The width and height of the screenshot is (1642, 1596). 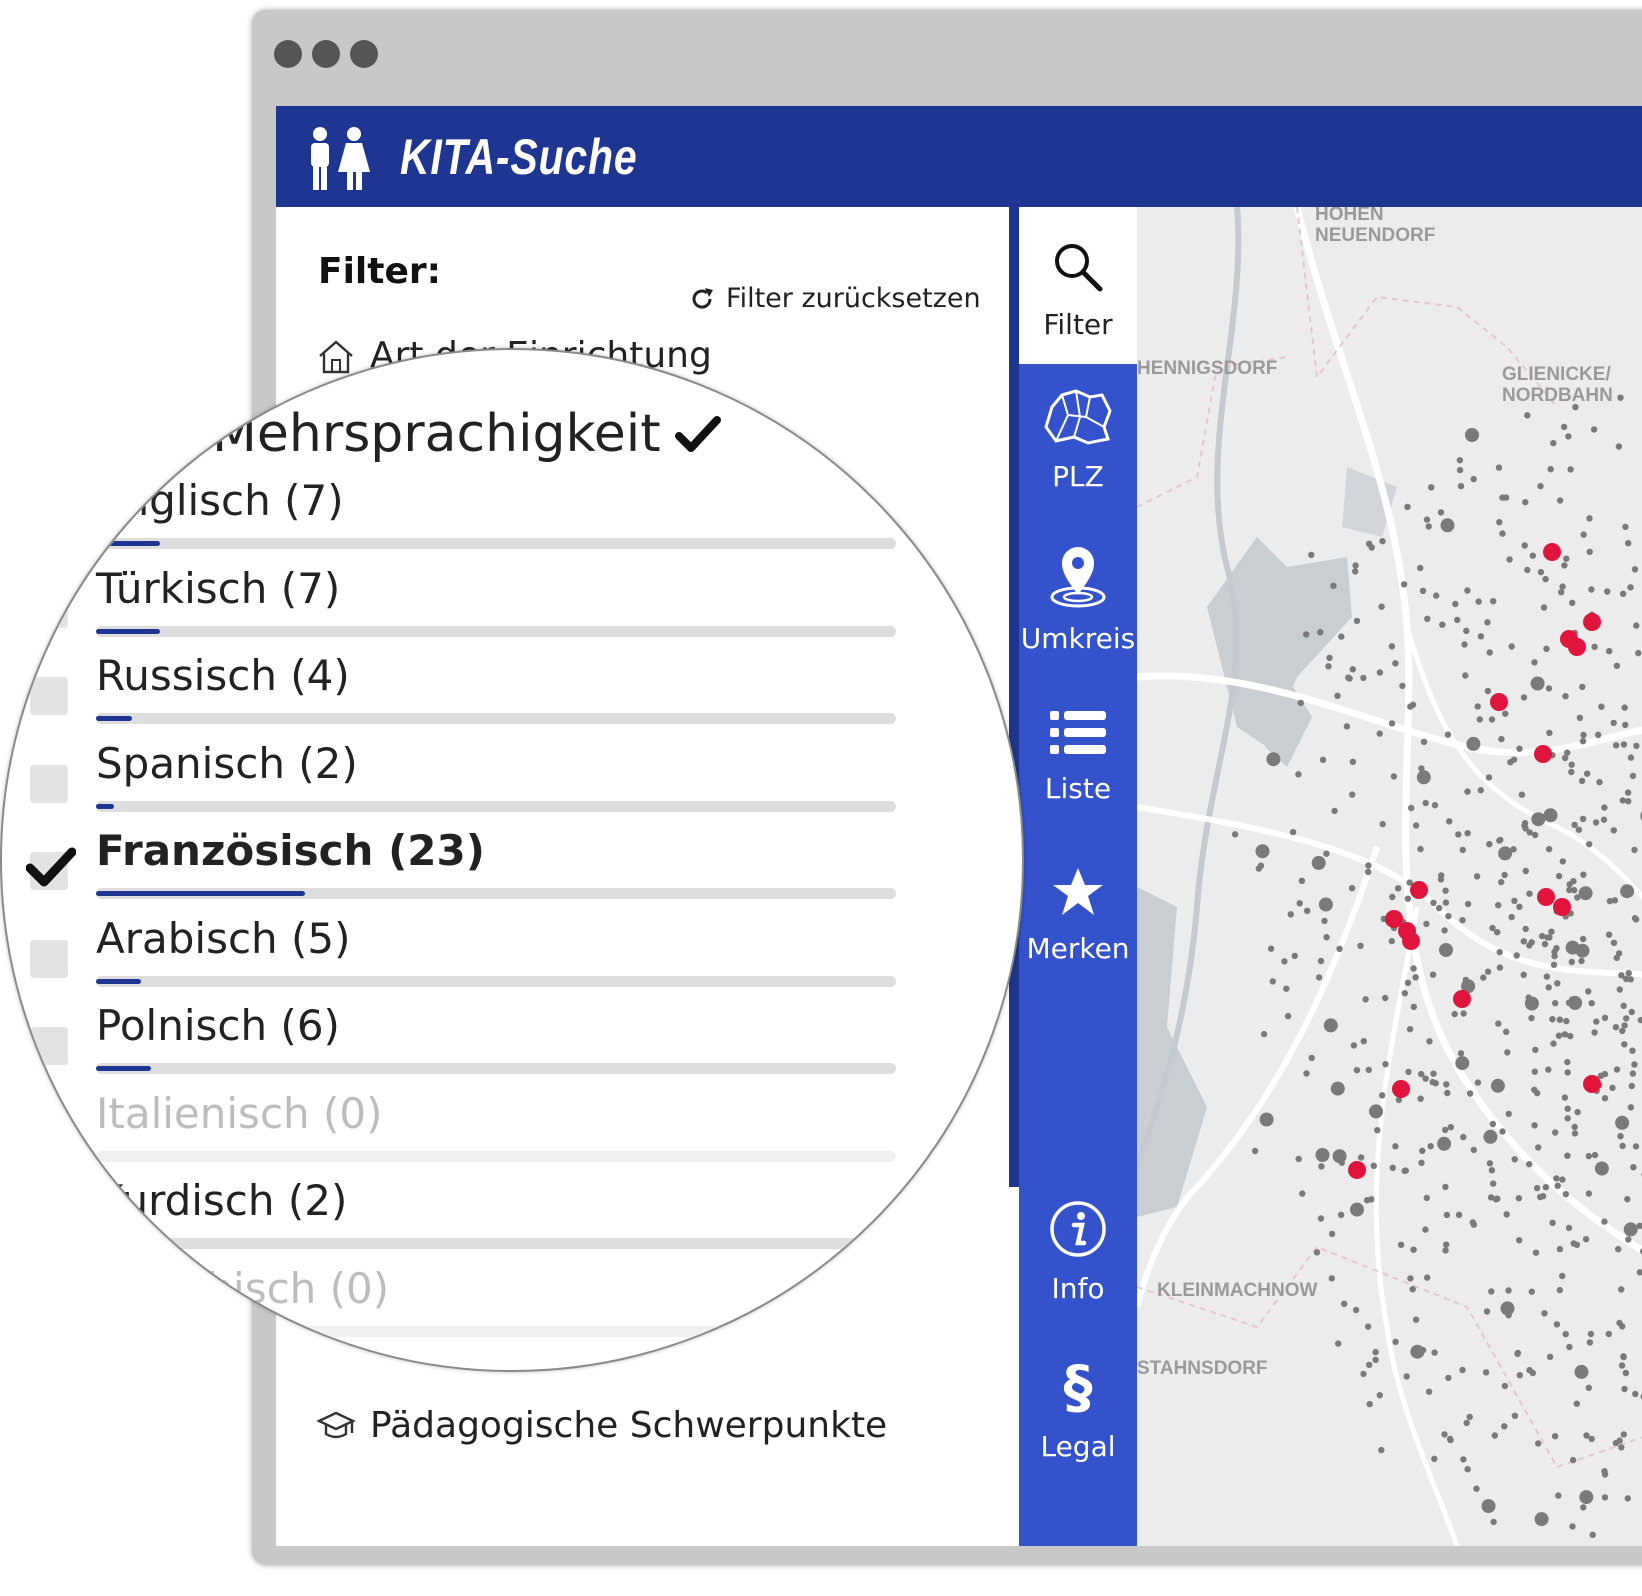 I want to click on language-section-title: Mehrsprachigkeit, so click(x=466, y=434).